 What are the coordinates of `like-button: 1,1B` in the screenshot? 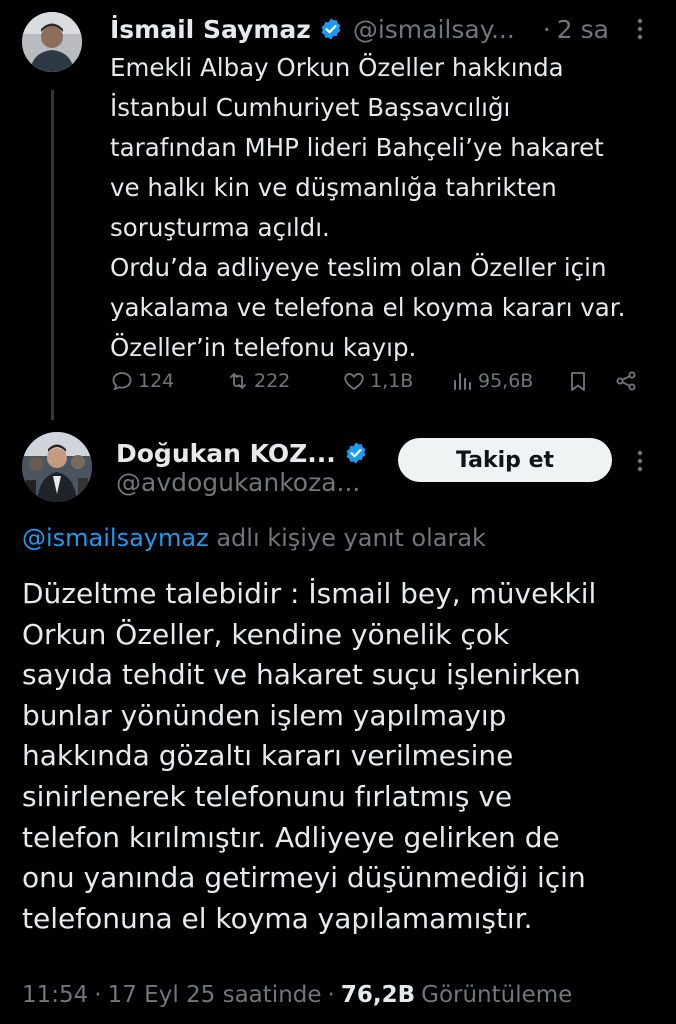 It's located at (377, 381).